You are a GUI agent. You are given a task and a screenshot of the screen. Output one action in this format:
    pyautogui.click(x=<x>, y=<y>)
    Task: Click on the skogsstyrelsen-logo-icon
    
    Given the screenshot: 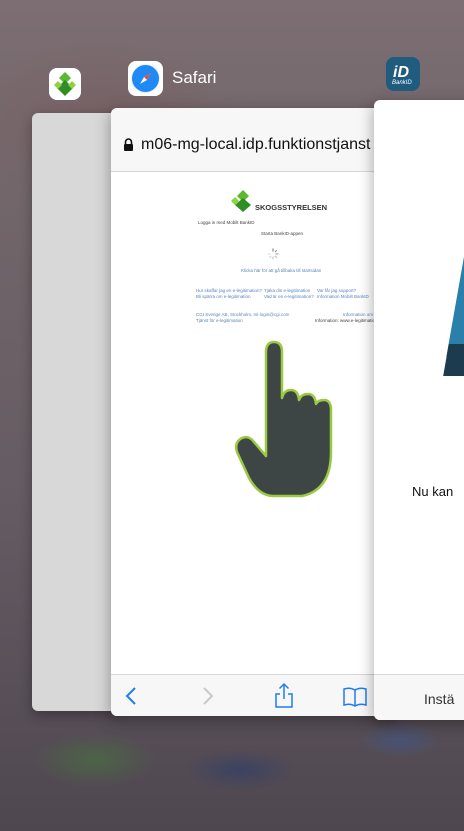 What is the action you would take?
    pyautogui.click(x=243, y=201)
    